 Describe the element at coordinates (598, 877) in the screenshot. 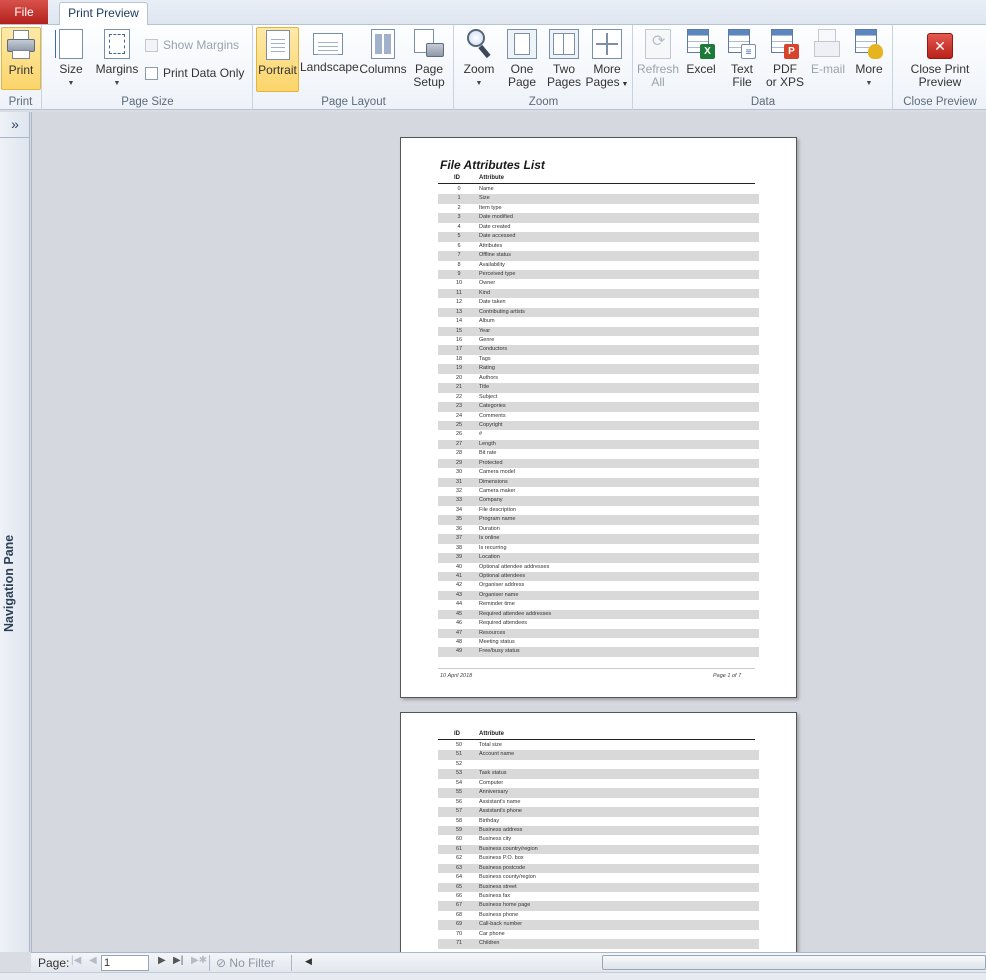

I see `table-row: 64 Business county/region` at that location.